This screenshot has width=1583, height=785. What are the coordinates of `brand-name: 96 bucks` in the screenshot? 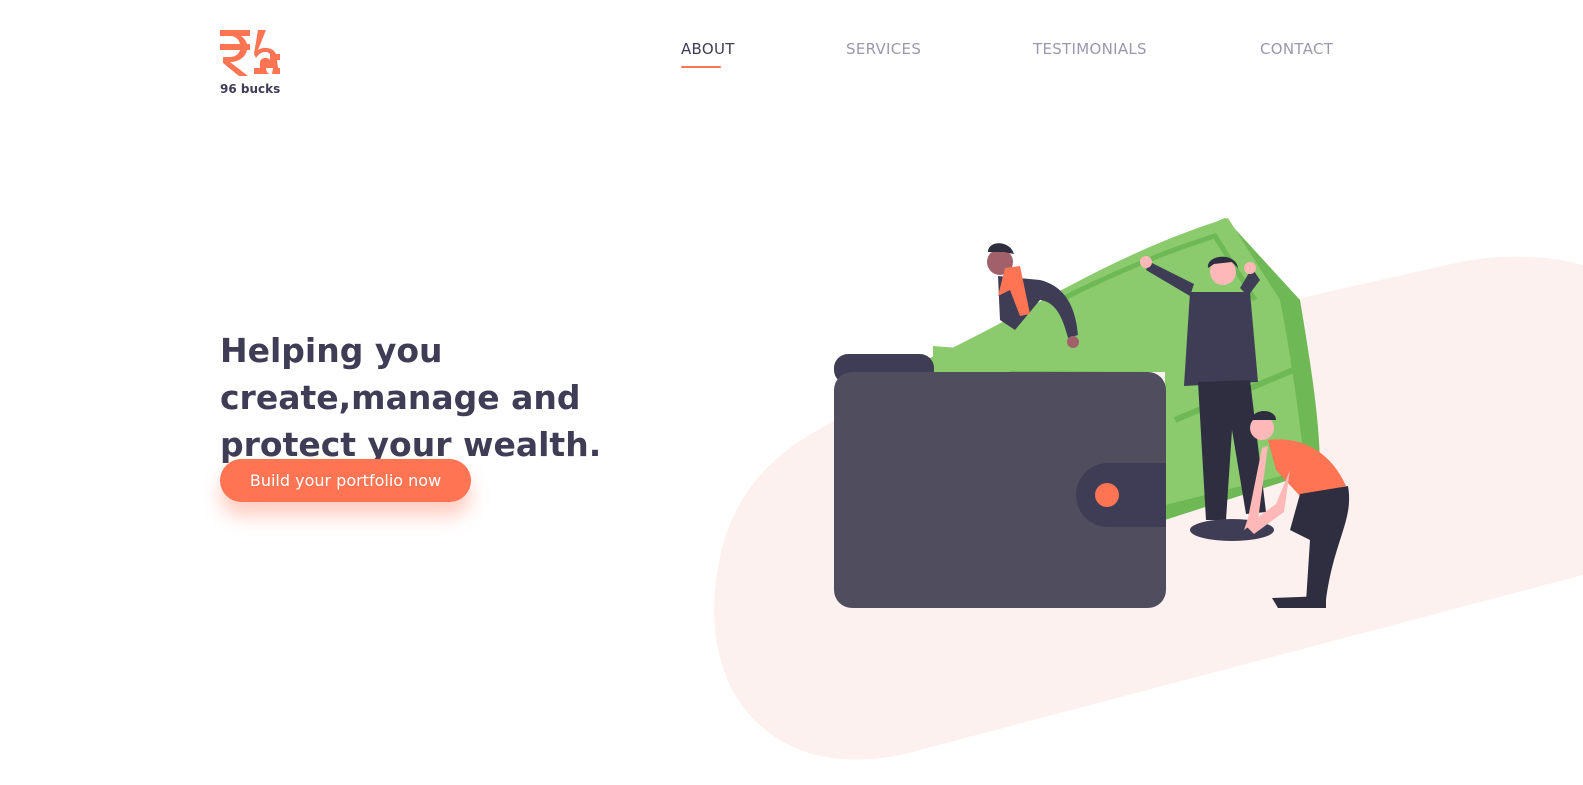 It's located at (250, 89).